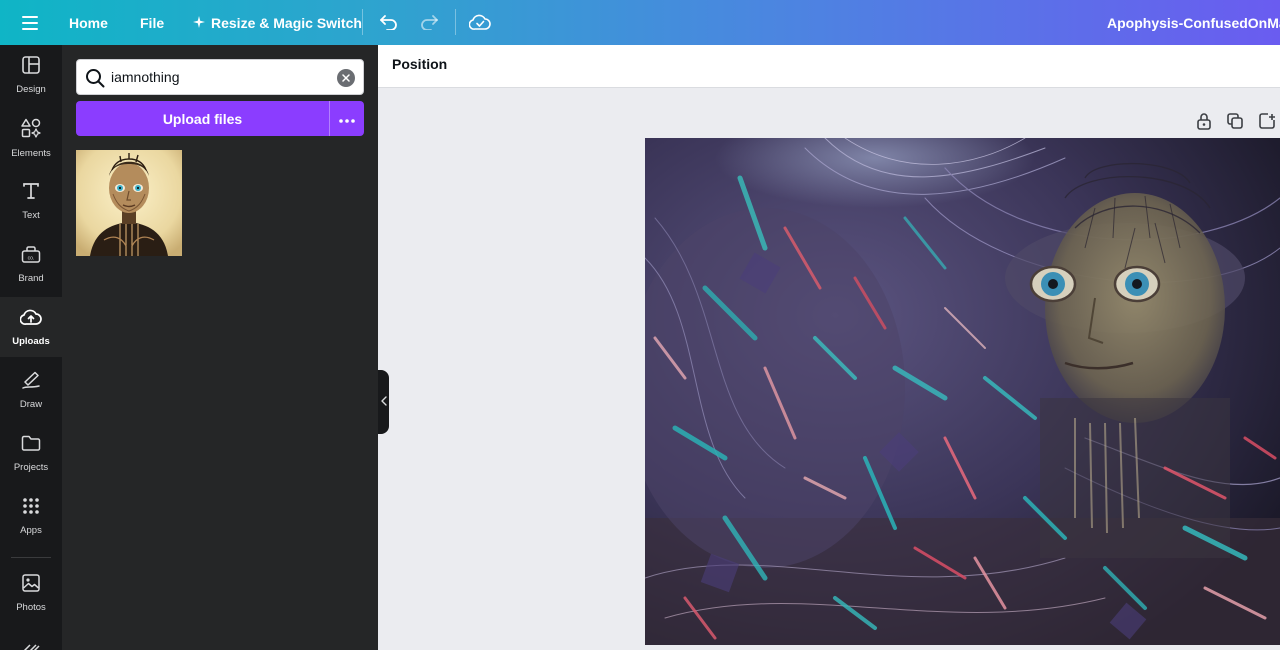 The height and width of the screenshot is (650, 1280). Describe the element at coordinates (95, 78) in the screenshot. I see `search-icon` at that location.